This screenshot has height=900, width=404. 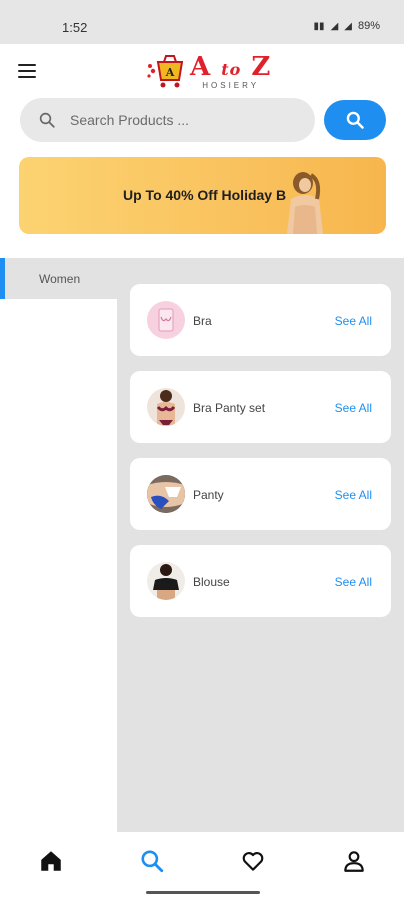 I want to click on nav-search, so click(x=152, y=861).